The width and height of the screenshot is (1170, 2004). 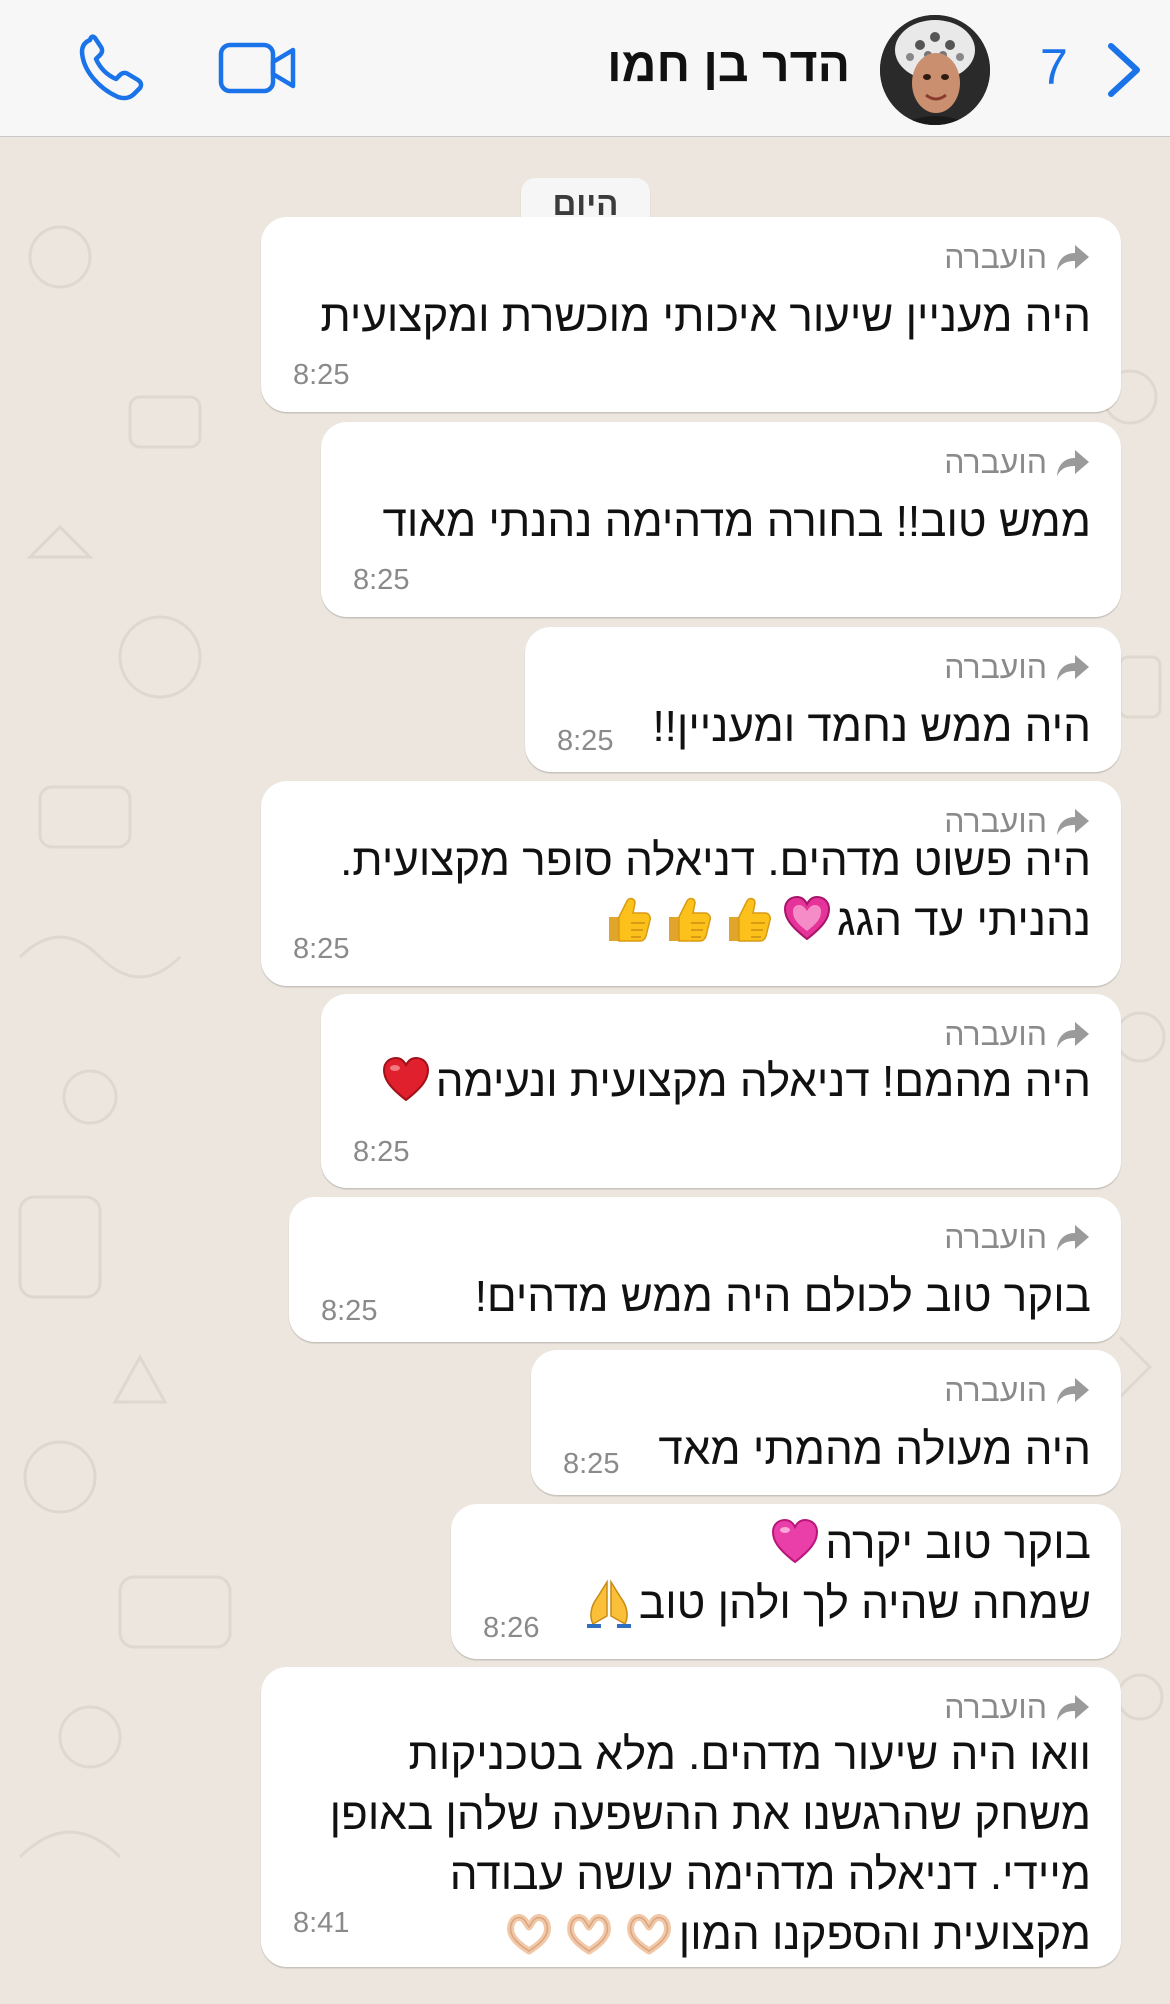 I want to click on message-text: בוקר טוב יקרה שמחה שהיה לך ולהן טוב, so click(x=835, y=1574).